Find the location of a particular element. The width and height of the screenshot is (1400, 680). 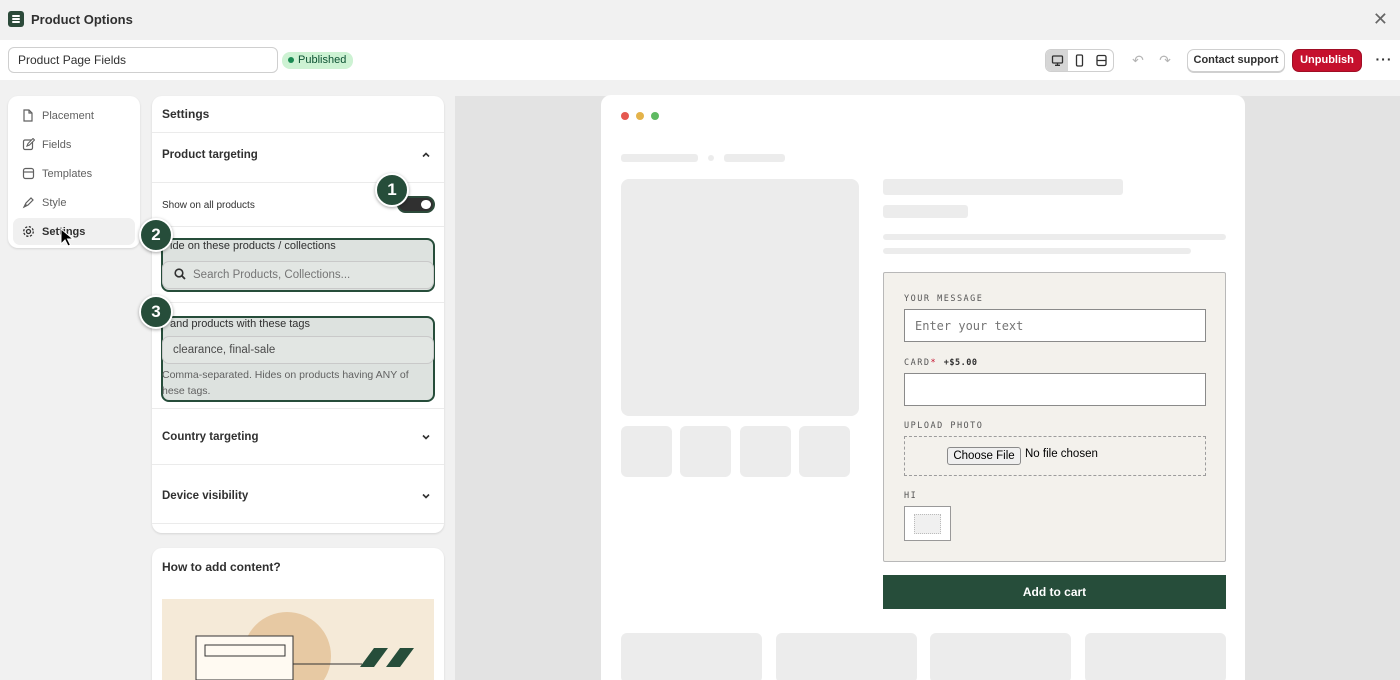

choose-file-button: Choose File is located at coordinates (984, 456).